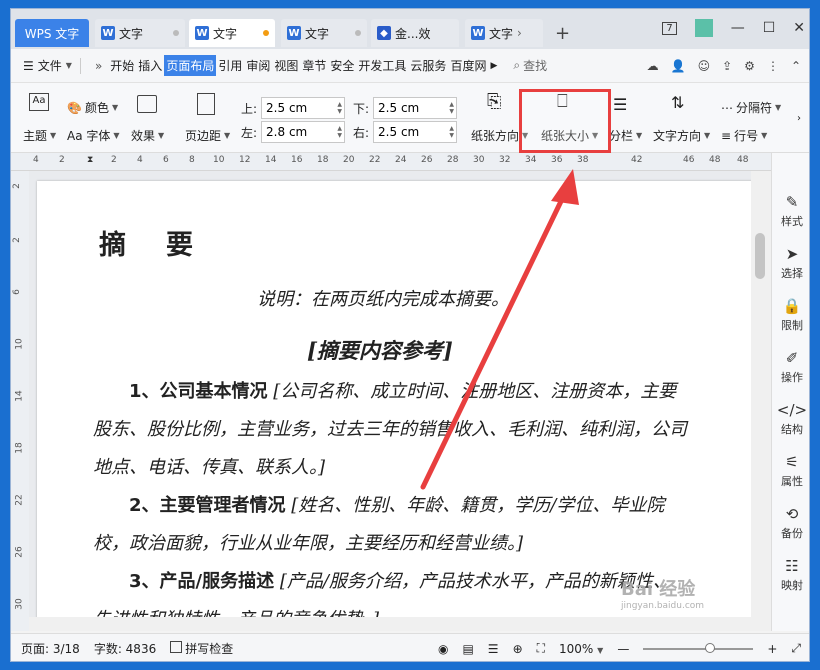  Describe the element at coordinates (125, 648) in the screenshot. I see `word-count: 字数: 4836` at that location.